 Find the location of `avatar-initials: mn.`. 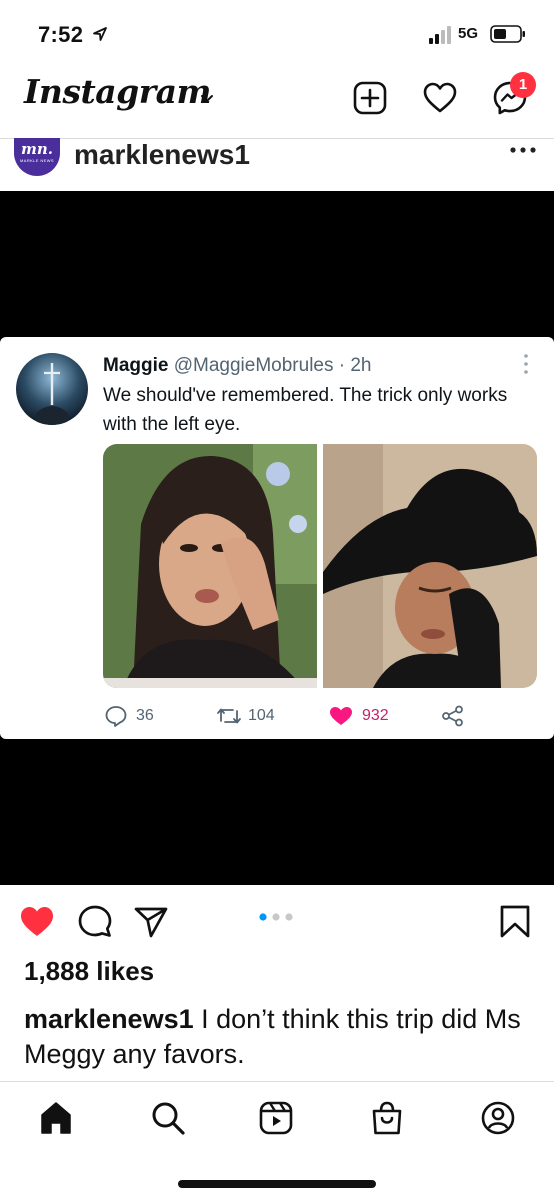

avatar-initials: mn. is located at coordinates (37, 149).